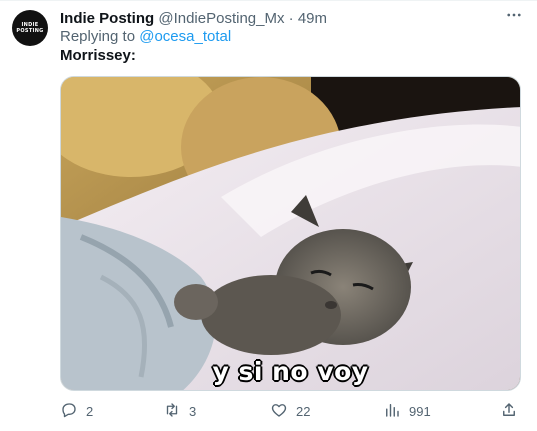  I want to click on share-icon, so click(509, 411).